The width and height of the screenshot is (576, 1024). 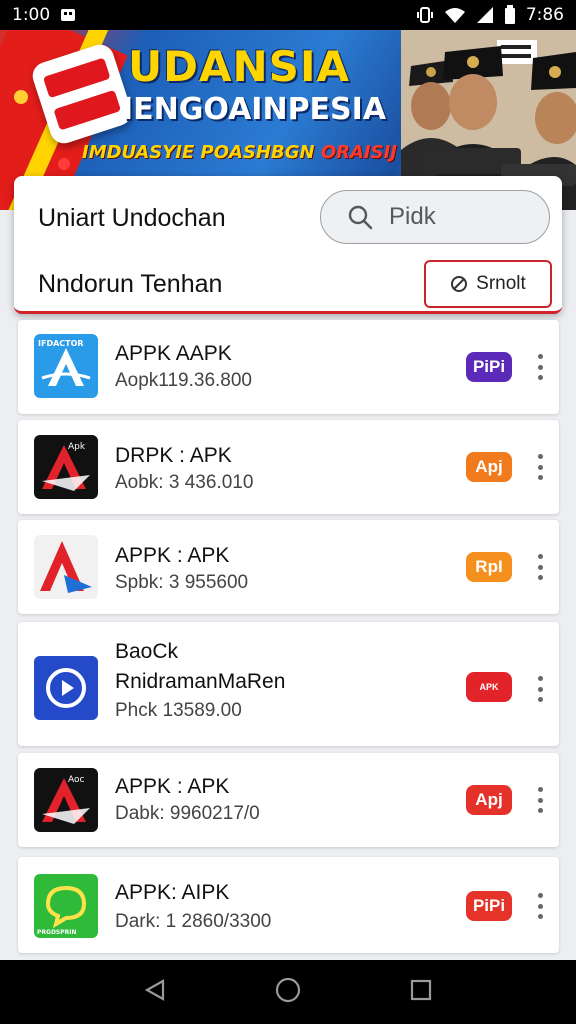 I want to click on back-icon, so click(x=155, y=992).